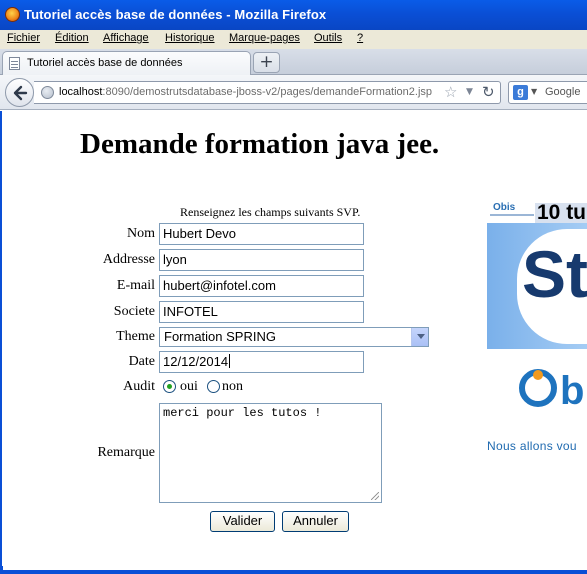 The height and width of the screenshot is (574, 587). What do you see at coordinates (213, 386) in the screenshot?
I see `audit-non-radio` at bounding box center [213, 386].